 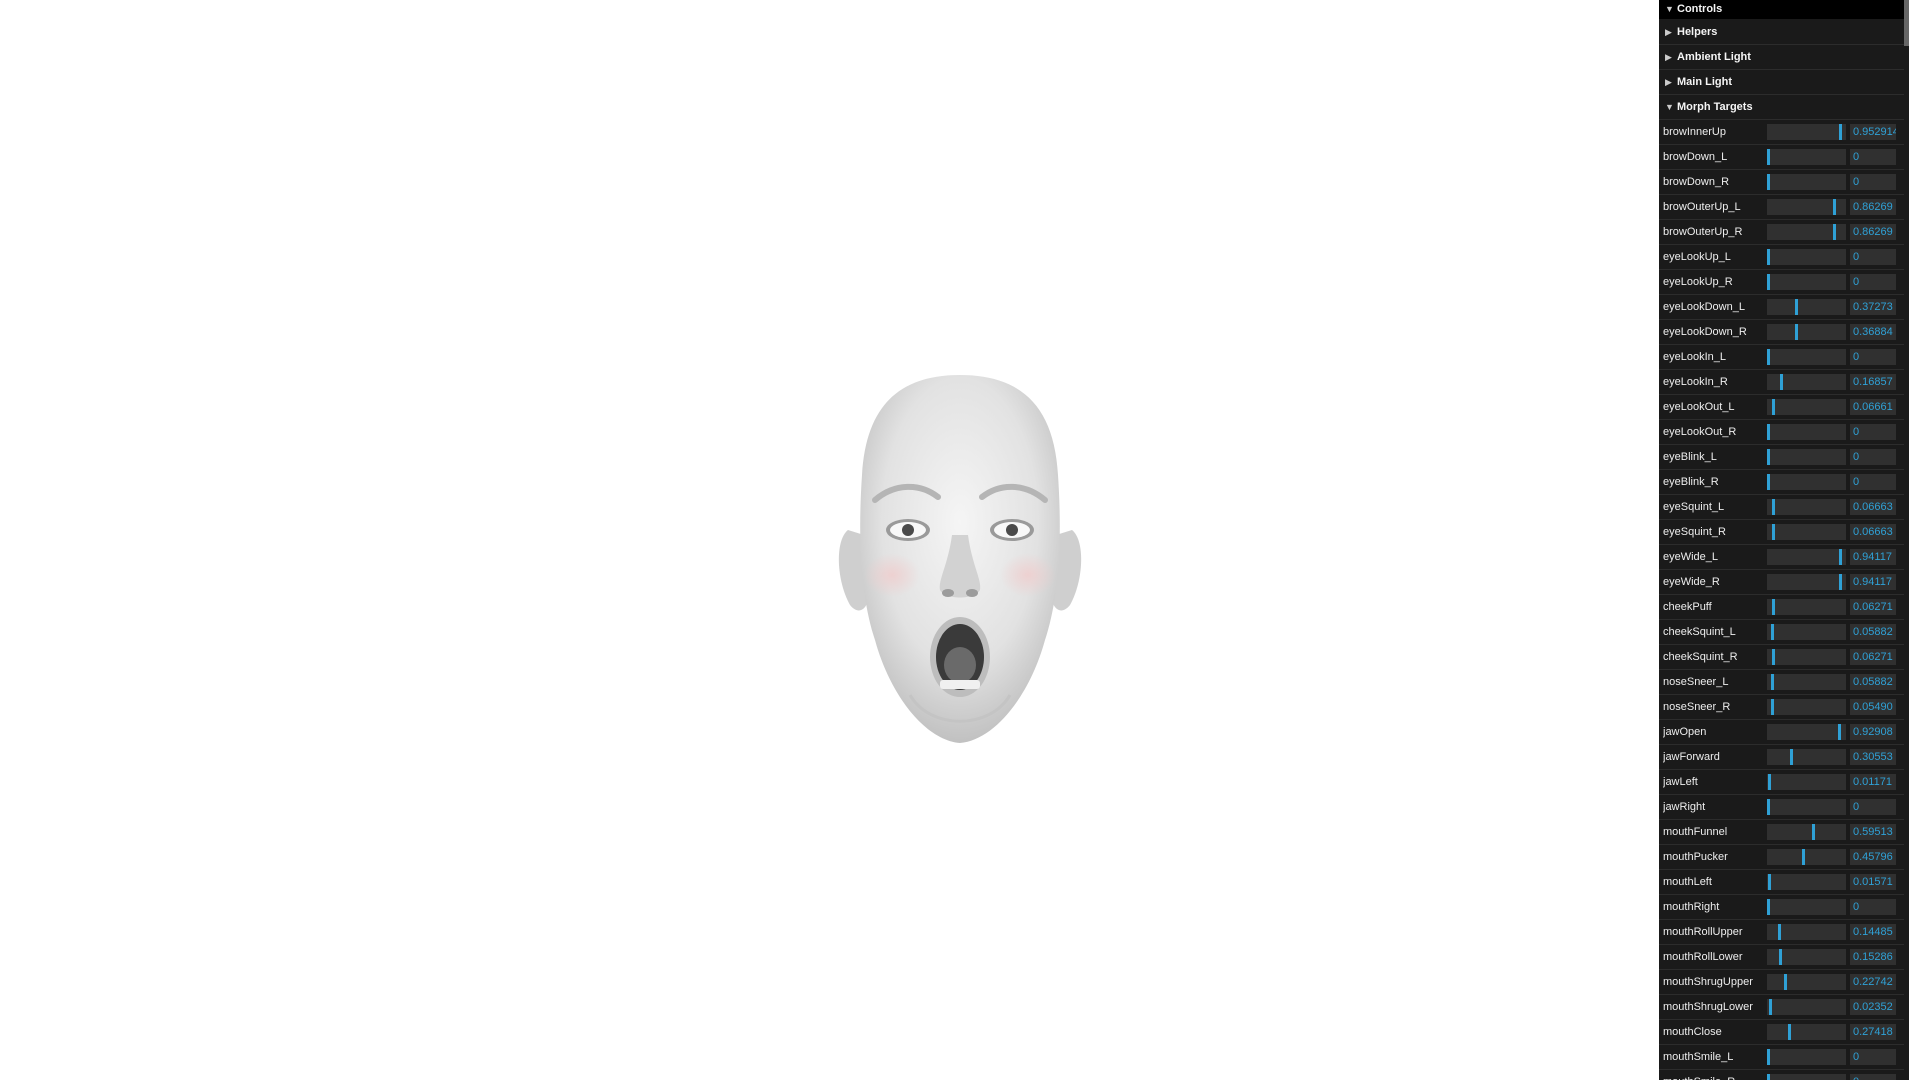 I want to click on morph-value-input: 0.45796, so click(x=1873, y=857).